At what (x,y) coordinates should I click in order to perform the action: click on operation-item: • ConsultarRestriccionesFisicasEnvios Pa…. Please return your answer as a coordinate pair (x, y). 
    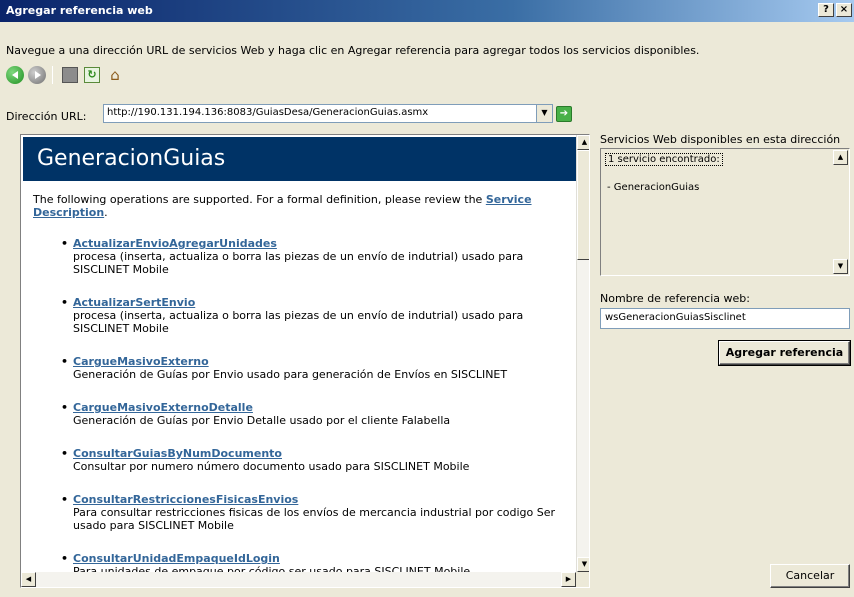
    Looking at the image, I should click on (303, 512).